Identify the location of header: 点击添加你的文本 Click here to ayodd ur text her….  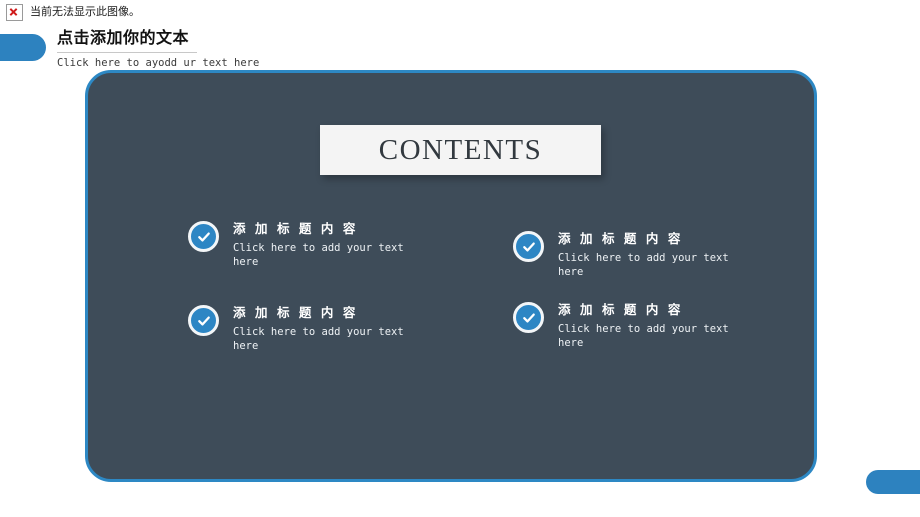
(222, 49).